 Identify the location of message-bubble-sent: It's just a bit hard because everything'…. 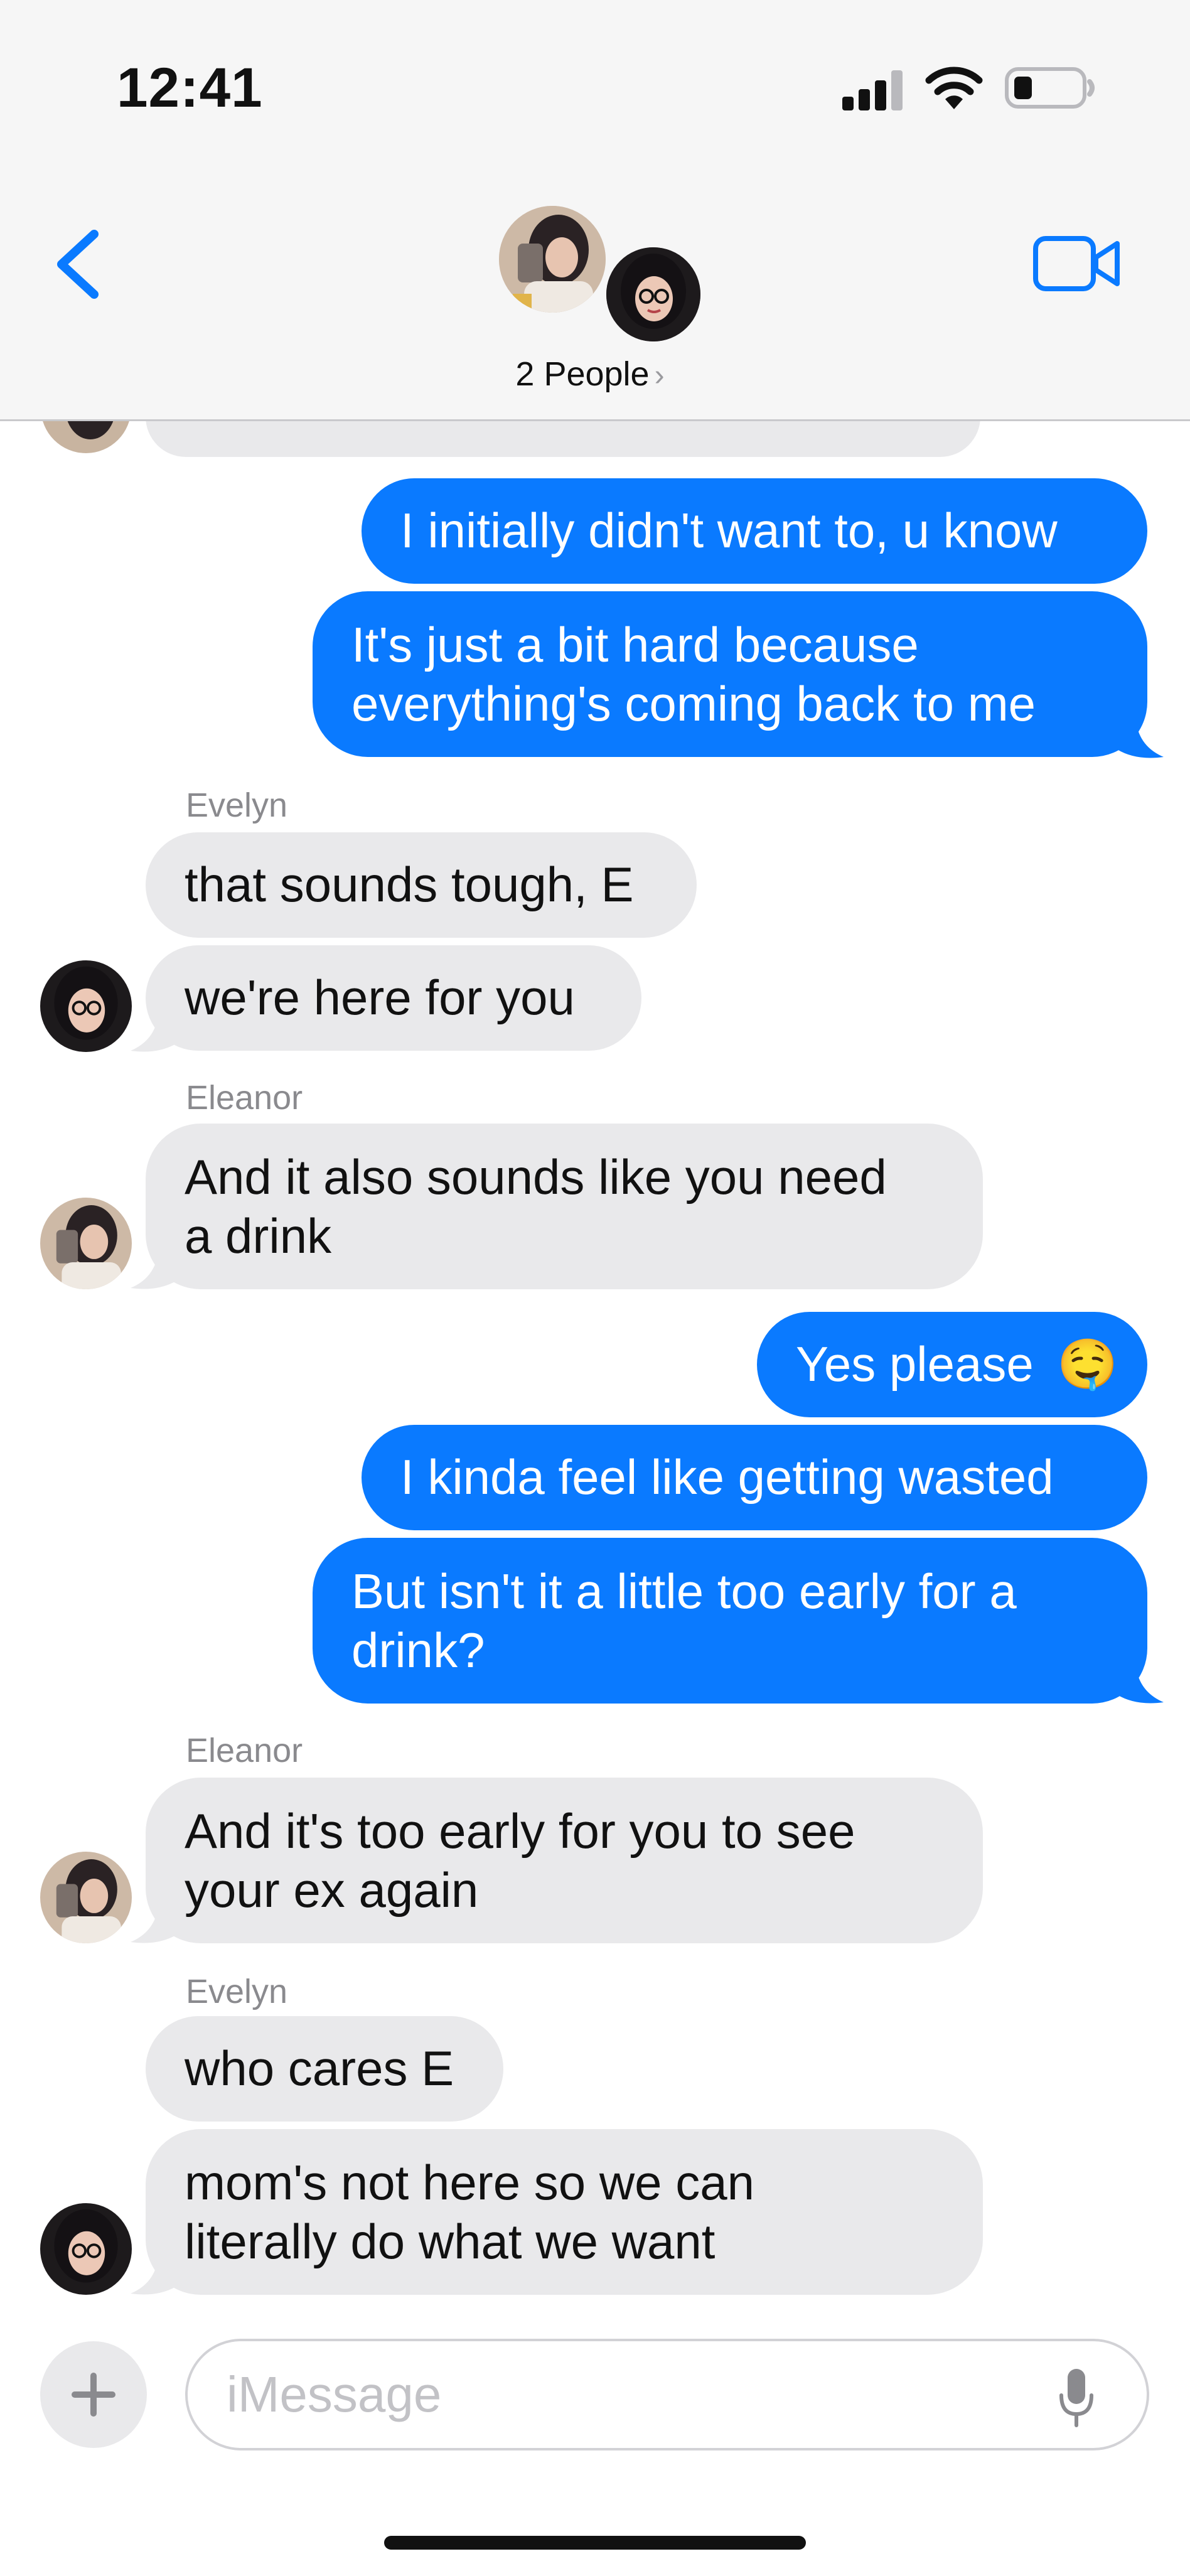
(730, 674).